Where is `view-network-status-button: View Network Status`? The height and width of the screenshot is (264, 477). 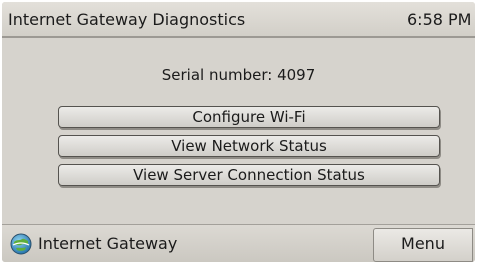
view-network-status-button: View Network Status is located at coordinates (249, 146).